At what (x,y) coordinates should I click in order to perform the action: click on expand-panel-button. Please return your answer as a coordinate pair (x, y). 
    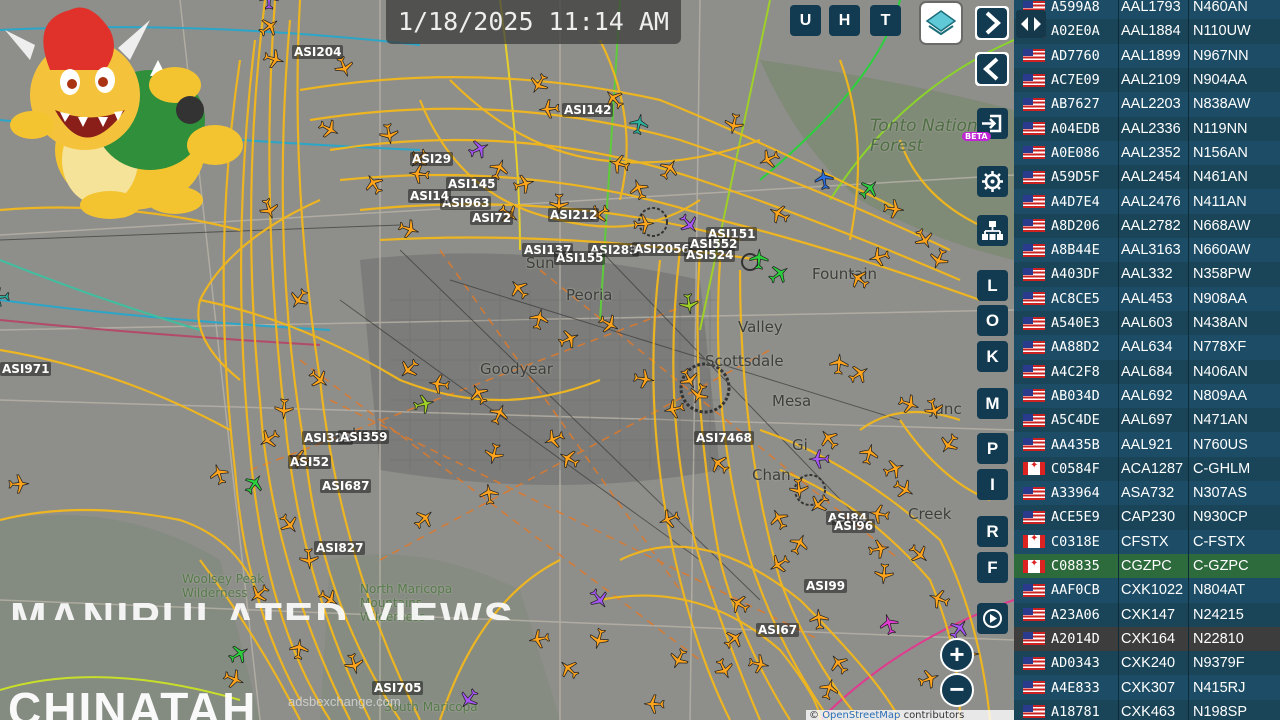
    Looking at the image, I should click on (992, 23).